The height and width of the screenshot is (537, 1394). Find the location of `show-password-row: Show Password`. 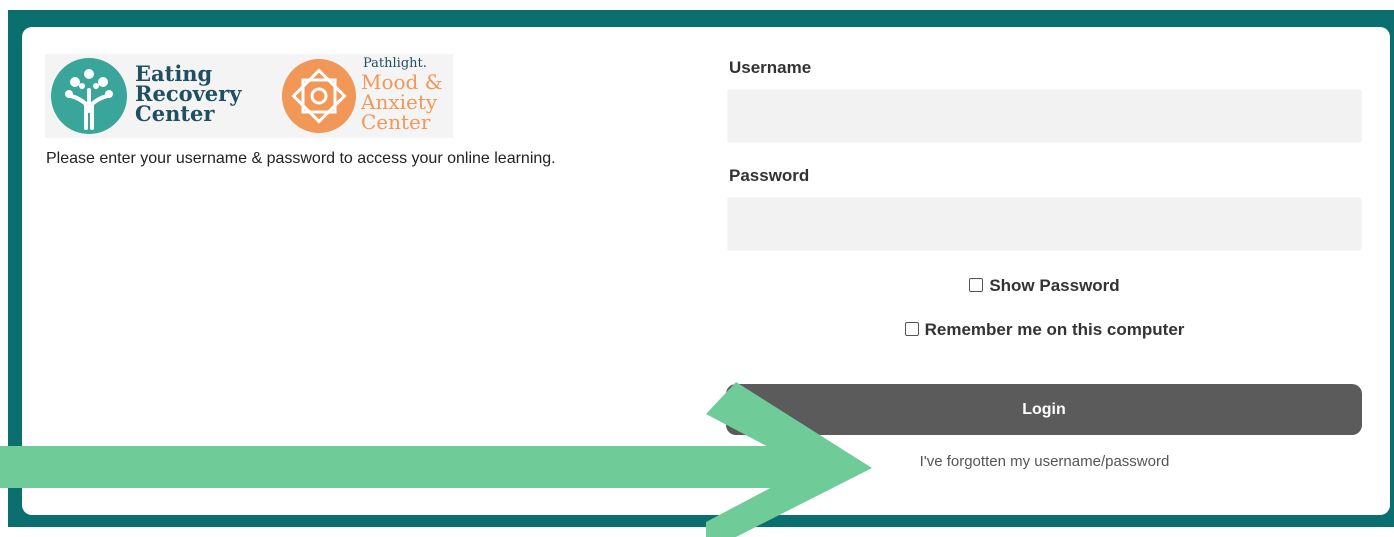

show-password-row: Show Password is located at coordinates (1044, 286).